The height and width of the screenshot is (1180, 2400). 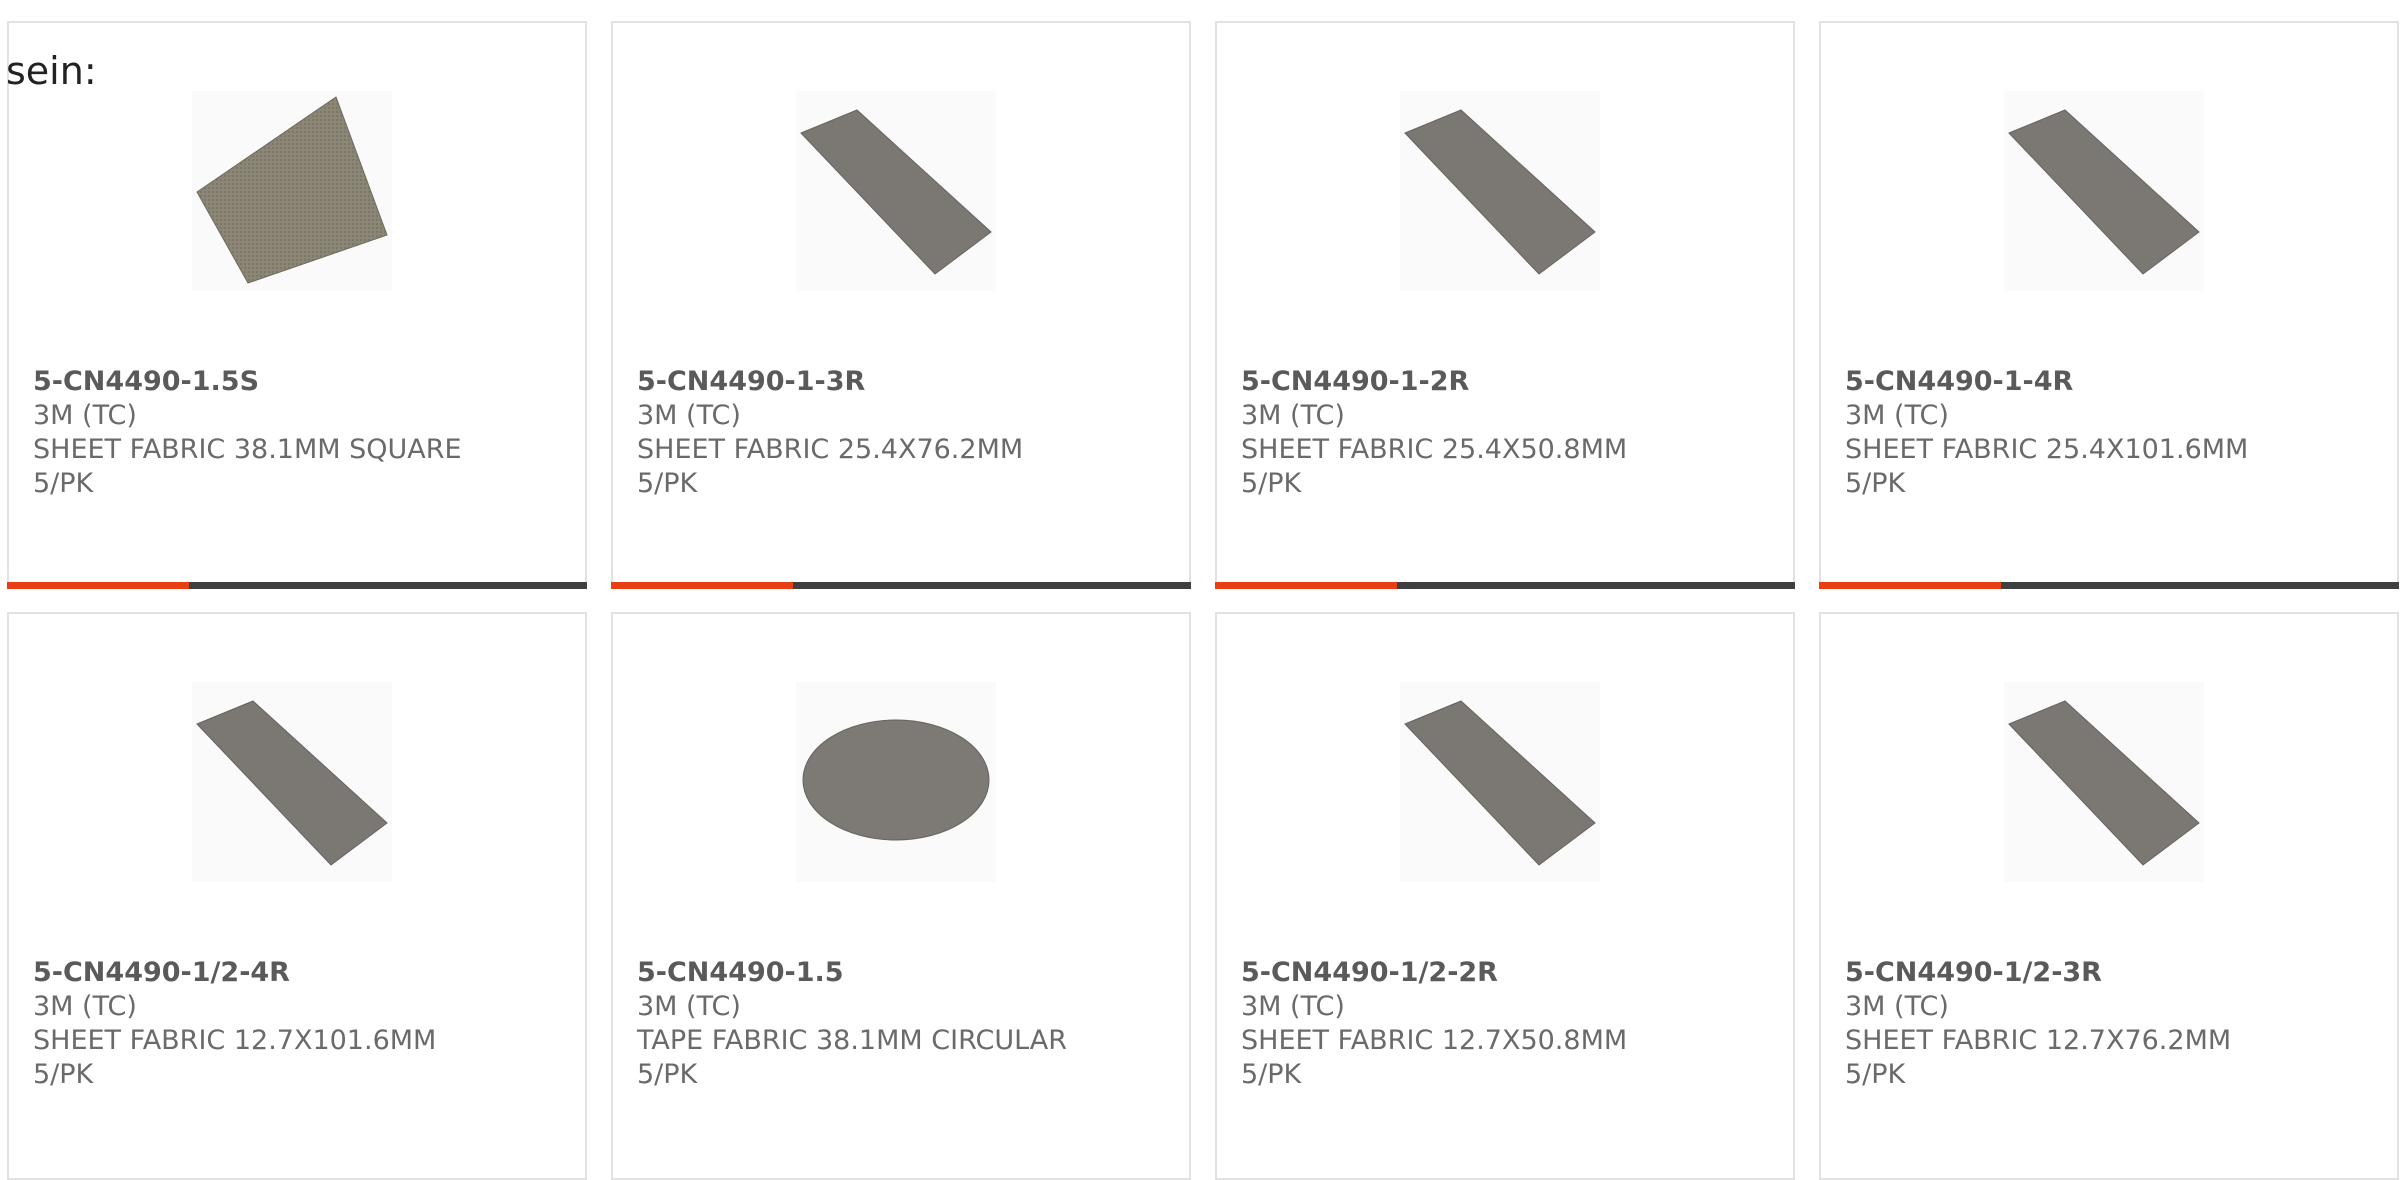 I want to click on part-number: 5-CN4490-1.5S, so click(x=299, y=382).